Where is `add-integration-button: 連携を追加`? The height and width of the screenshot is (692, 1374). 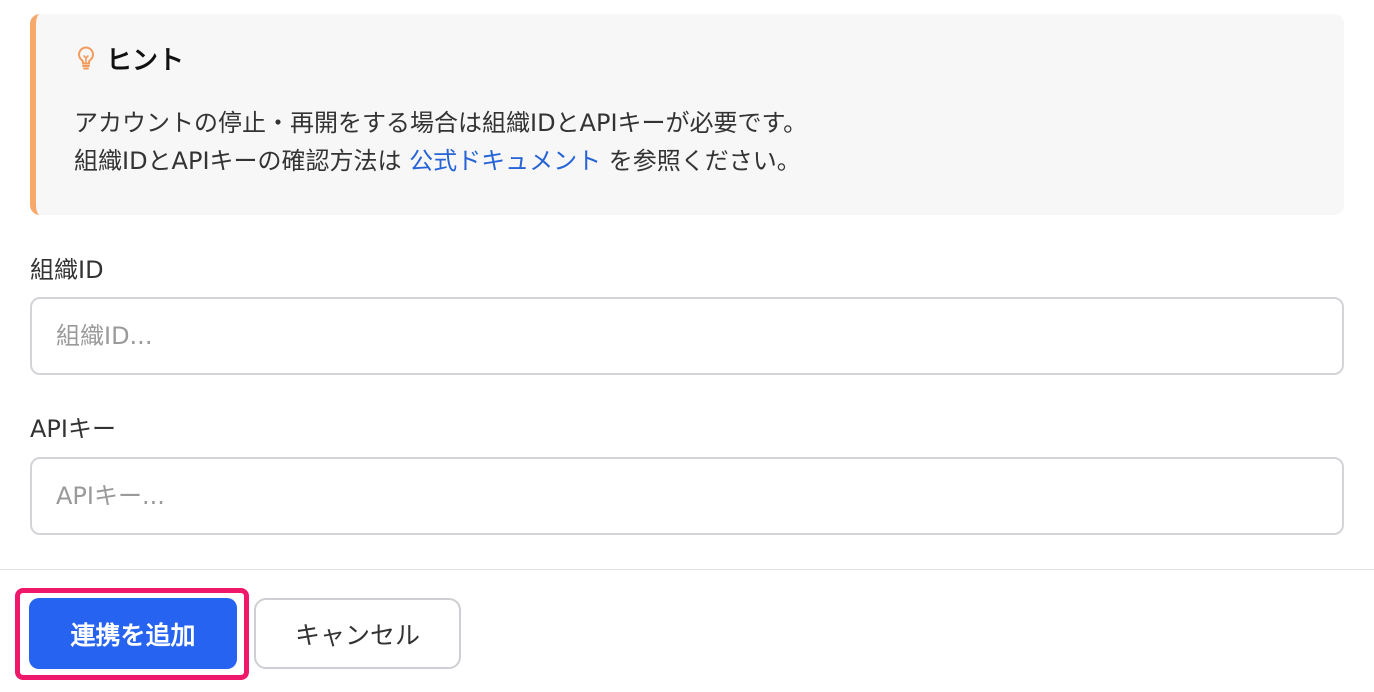 add-integration-button: 連携を追加 is located at coordinates (133, 633).